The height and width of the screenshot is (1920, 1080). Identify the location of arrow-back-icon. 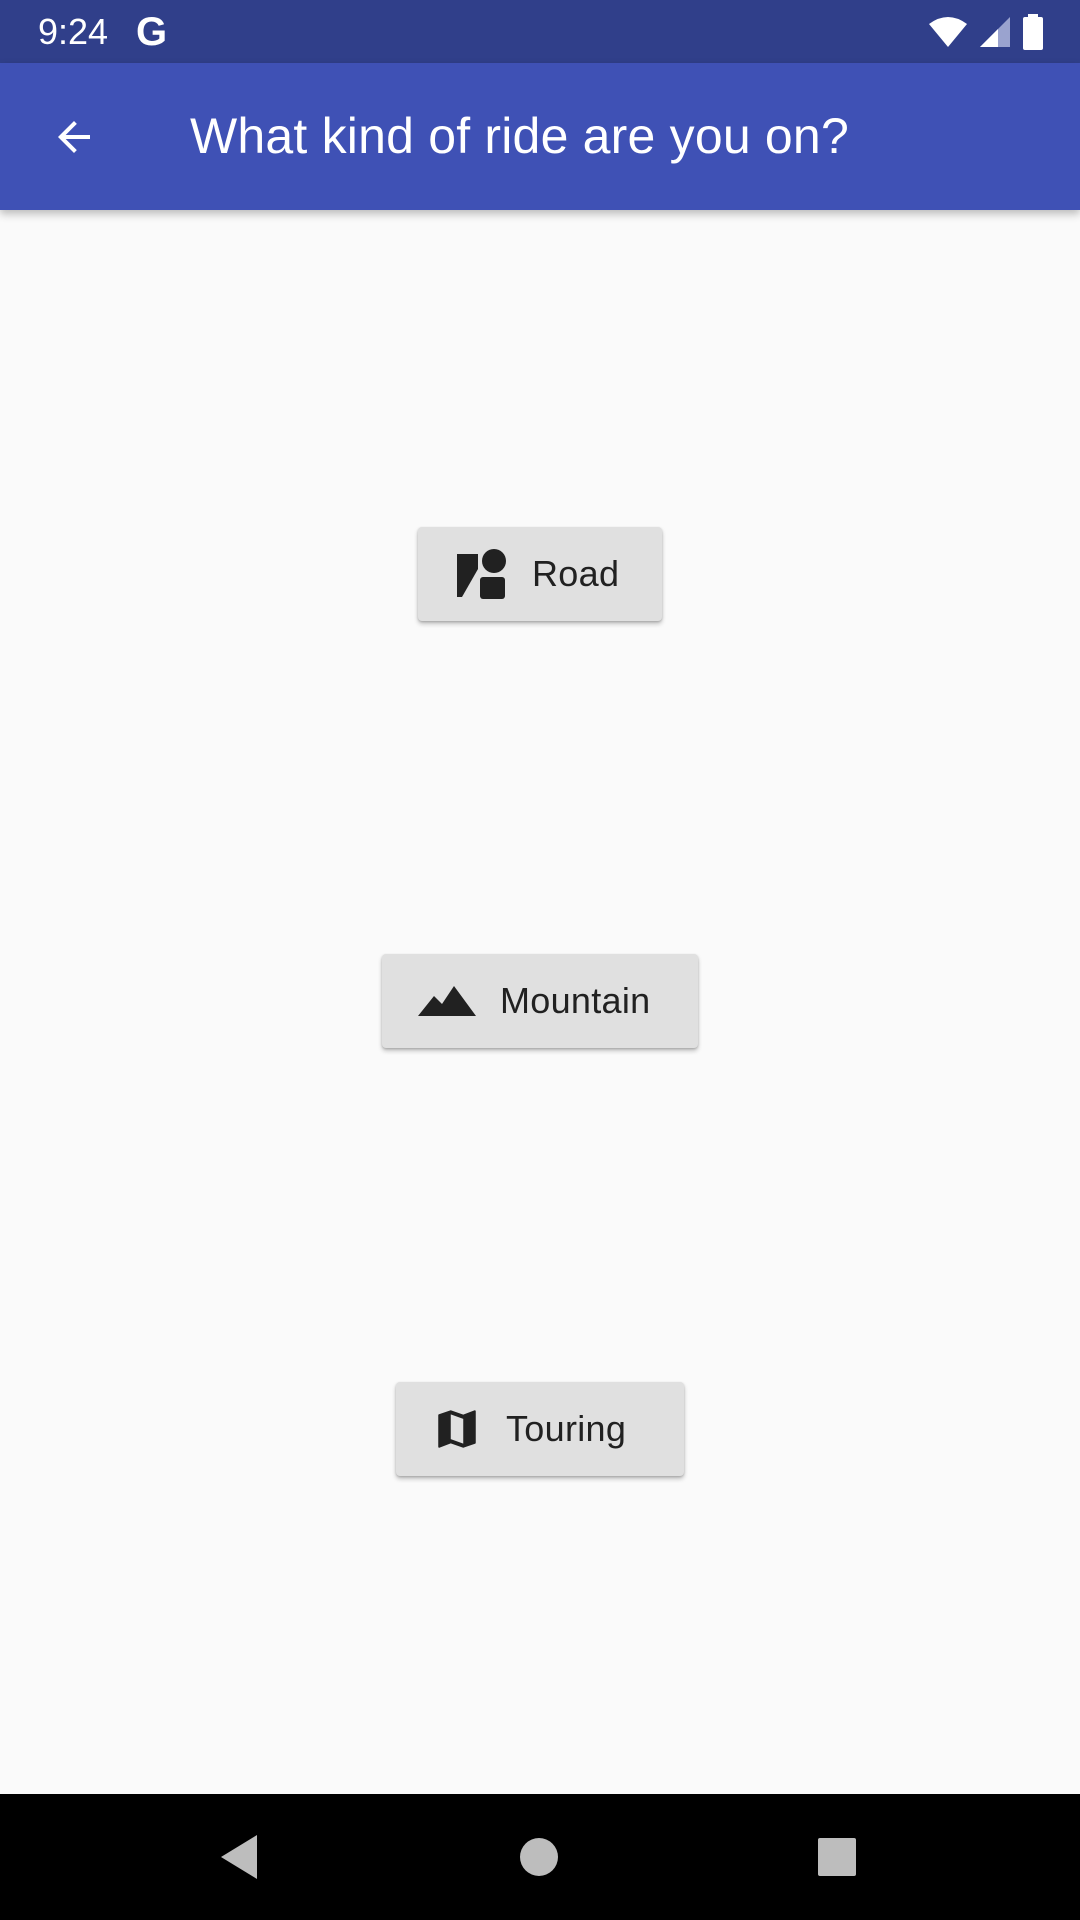
(74, 137).